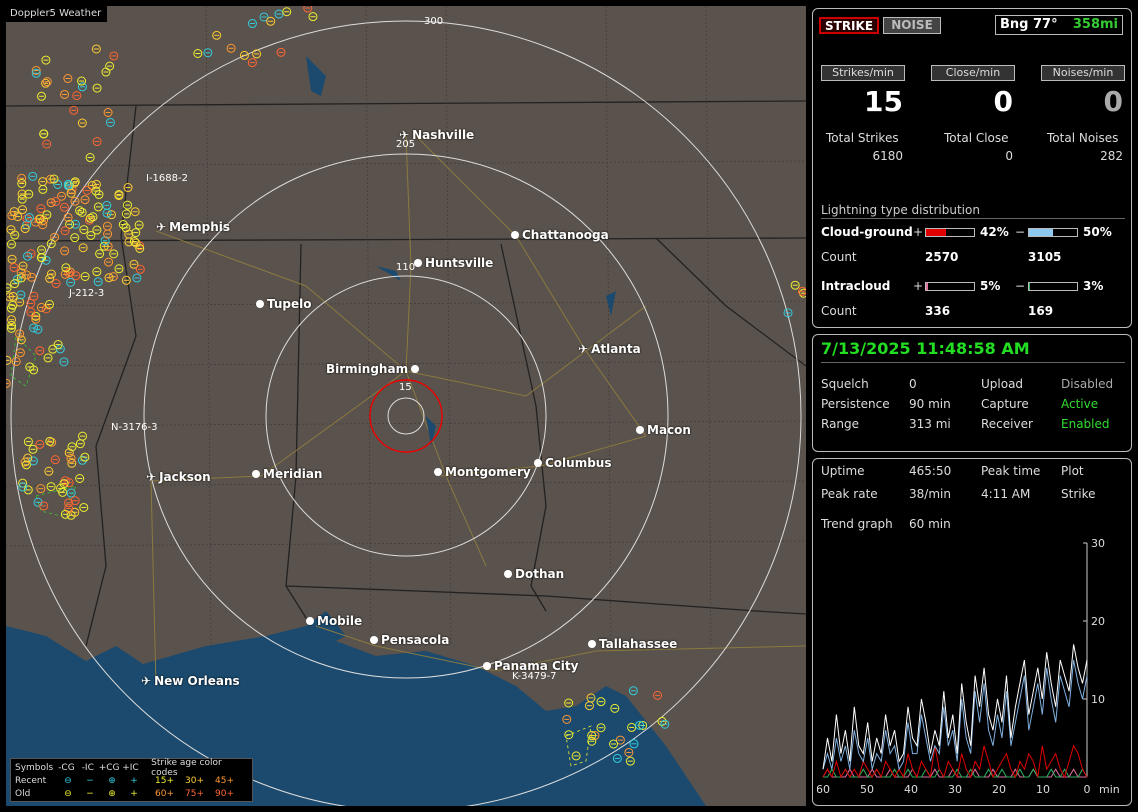  Describe the element at coordinates (955, 789) in the screenshot. I see `x-tick-label: 30` at that location.